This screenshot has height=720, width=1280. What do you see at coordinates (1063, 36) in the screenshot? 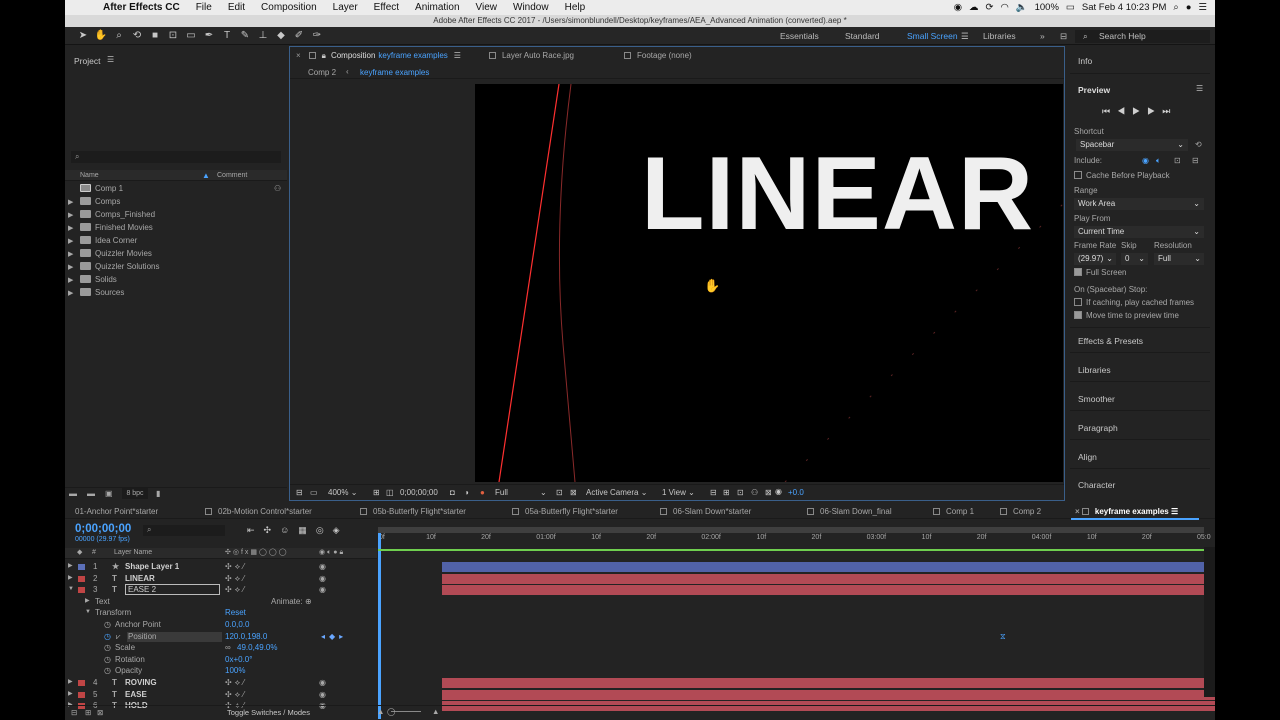
I see `panel-options-icon: ⊟` at bounding box center [1063, 36].